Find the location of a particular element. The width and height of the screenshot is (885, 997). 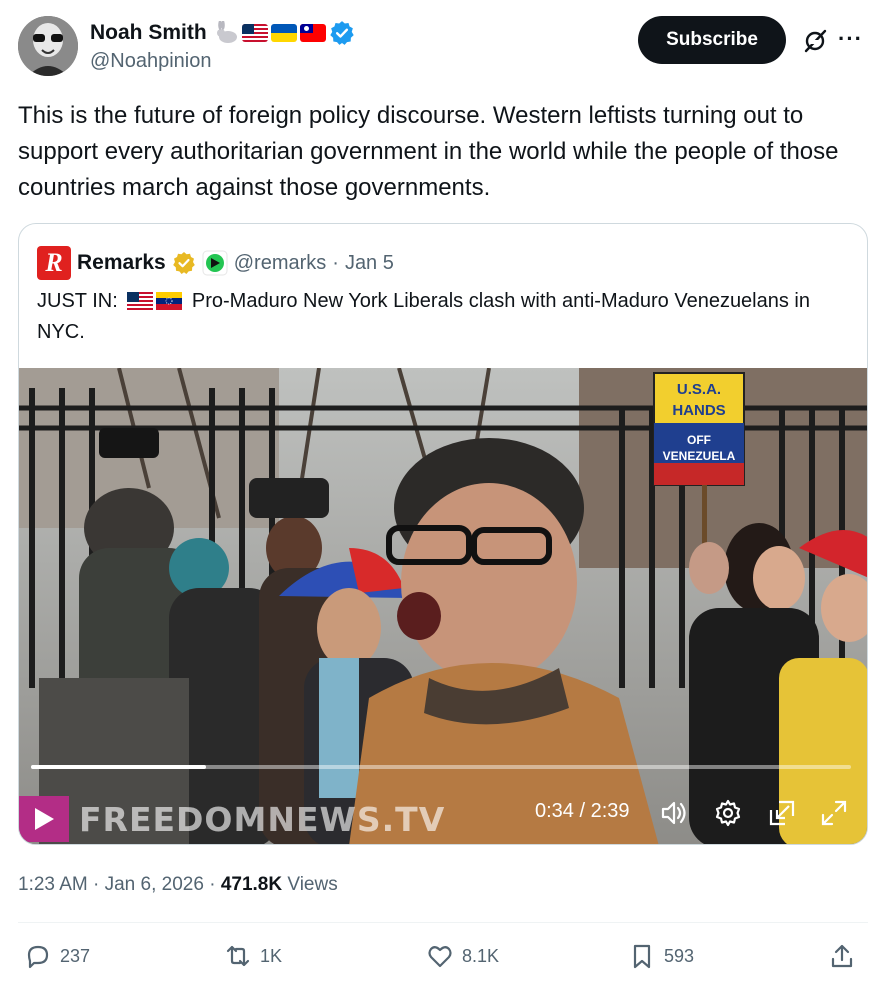

picture-in-picture-icon is located at coordinates (782, 813).